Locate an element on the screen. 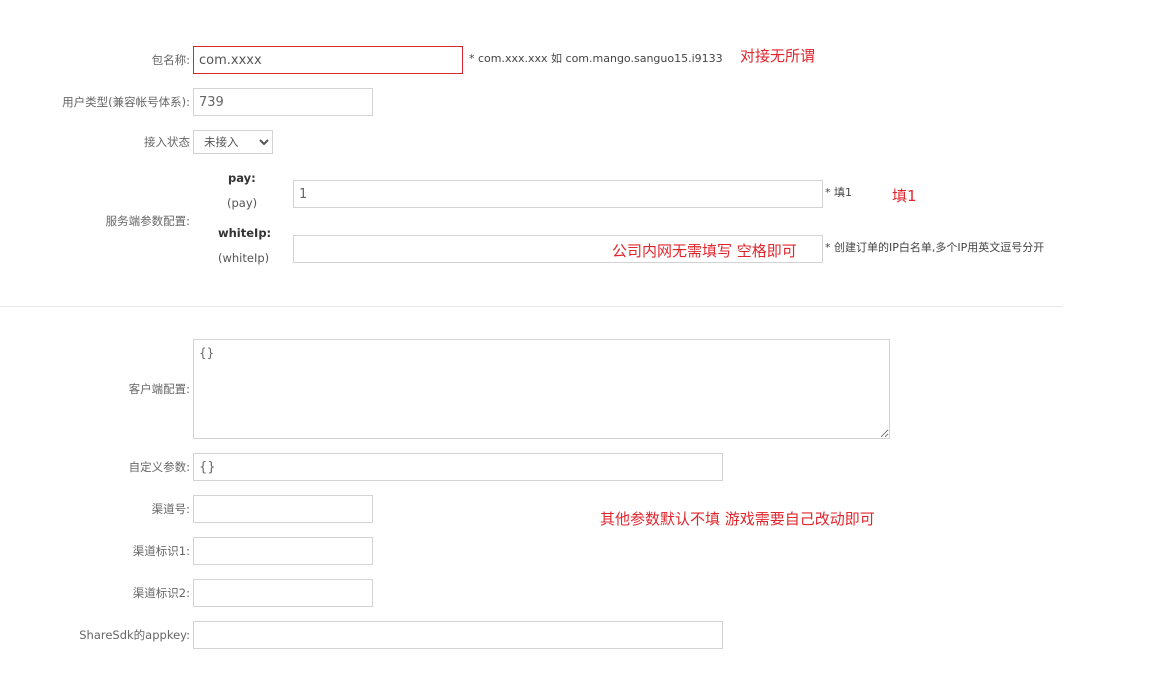 The height and width of the screenshot is (677, 1149). pay-input is located at coordinates (558, 194).